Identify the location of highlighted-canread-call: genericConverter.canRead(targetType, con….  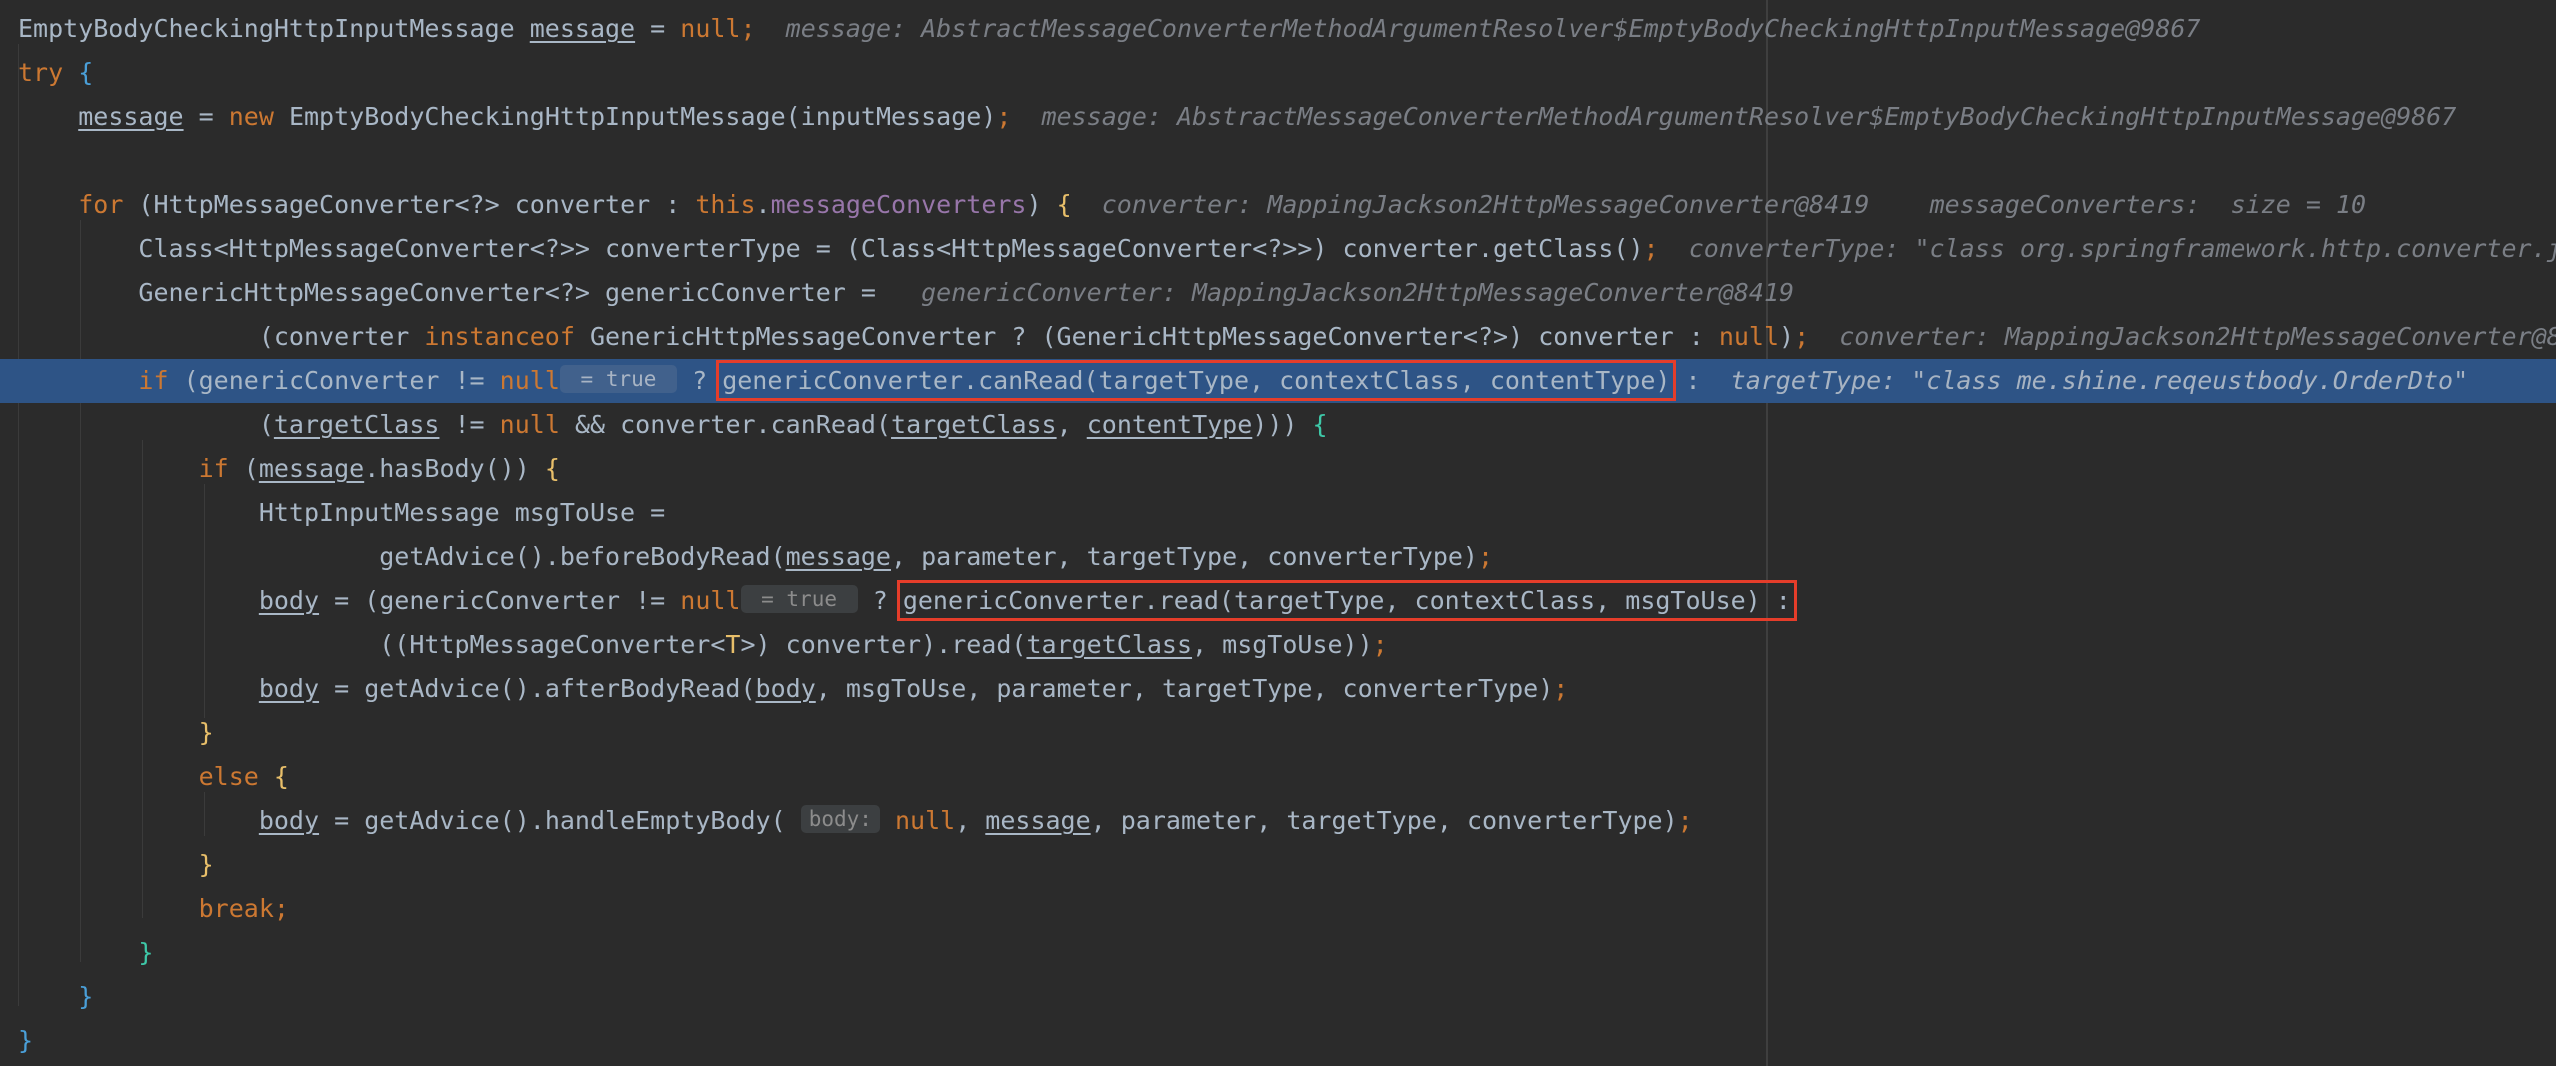
(1196, 380).